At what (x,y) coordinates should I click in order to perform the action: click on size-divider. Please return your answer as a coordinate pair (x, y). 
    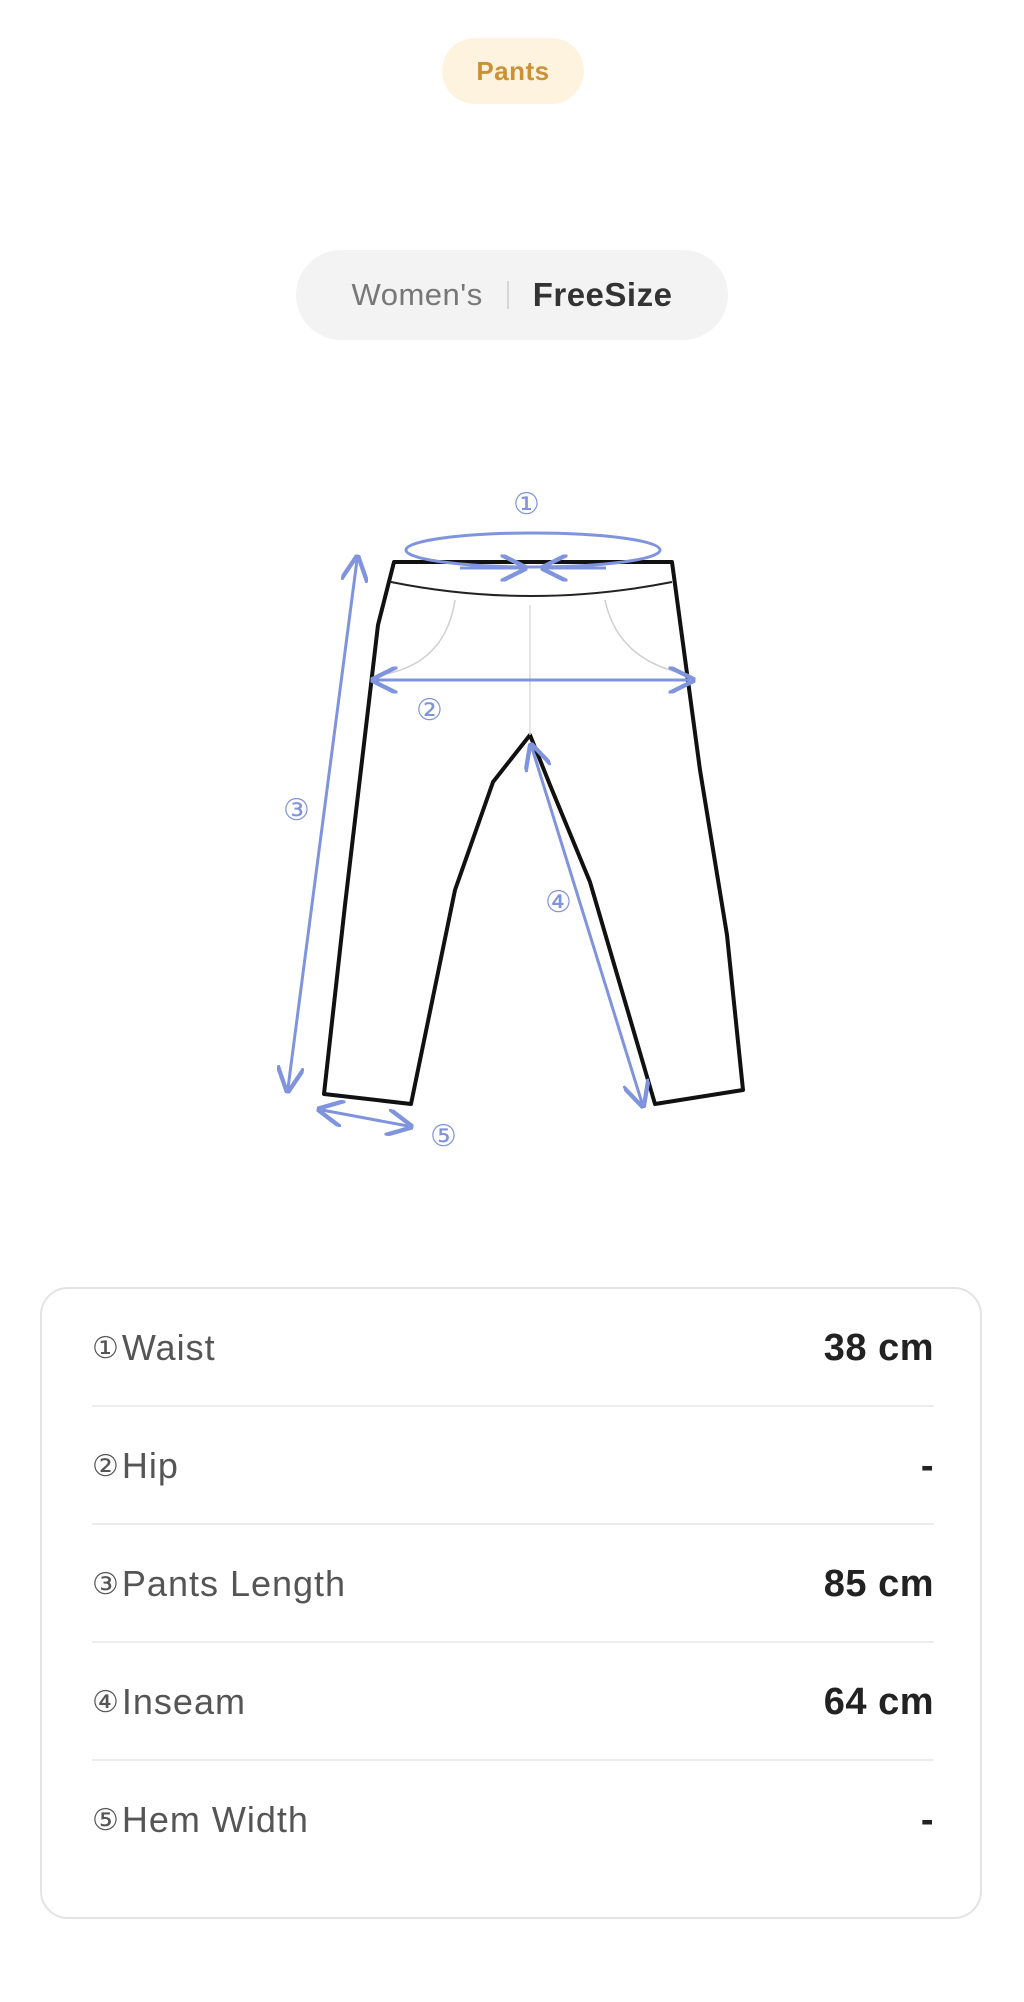
    Looking at the image, I should click on (507, 295).